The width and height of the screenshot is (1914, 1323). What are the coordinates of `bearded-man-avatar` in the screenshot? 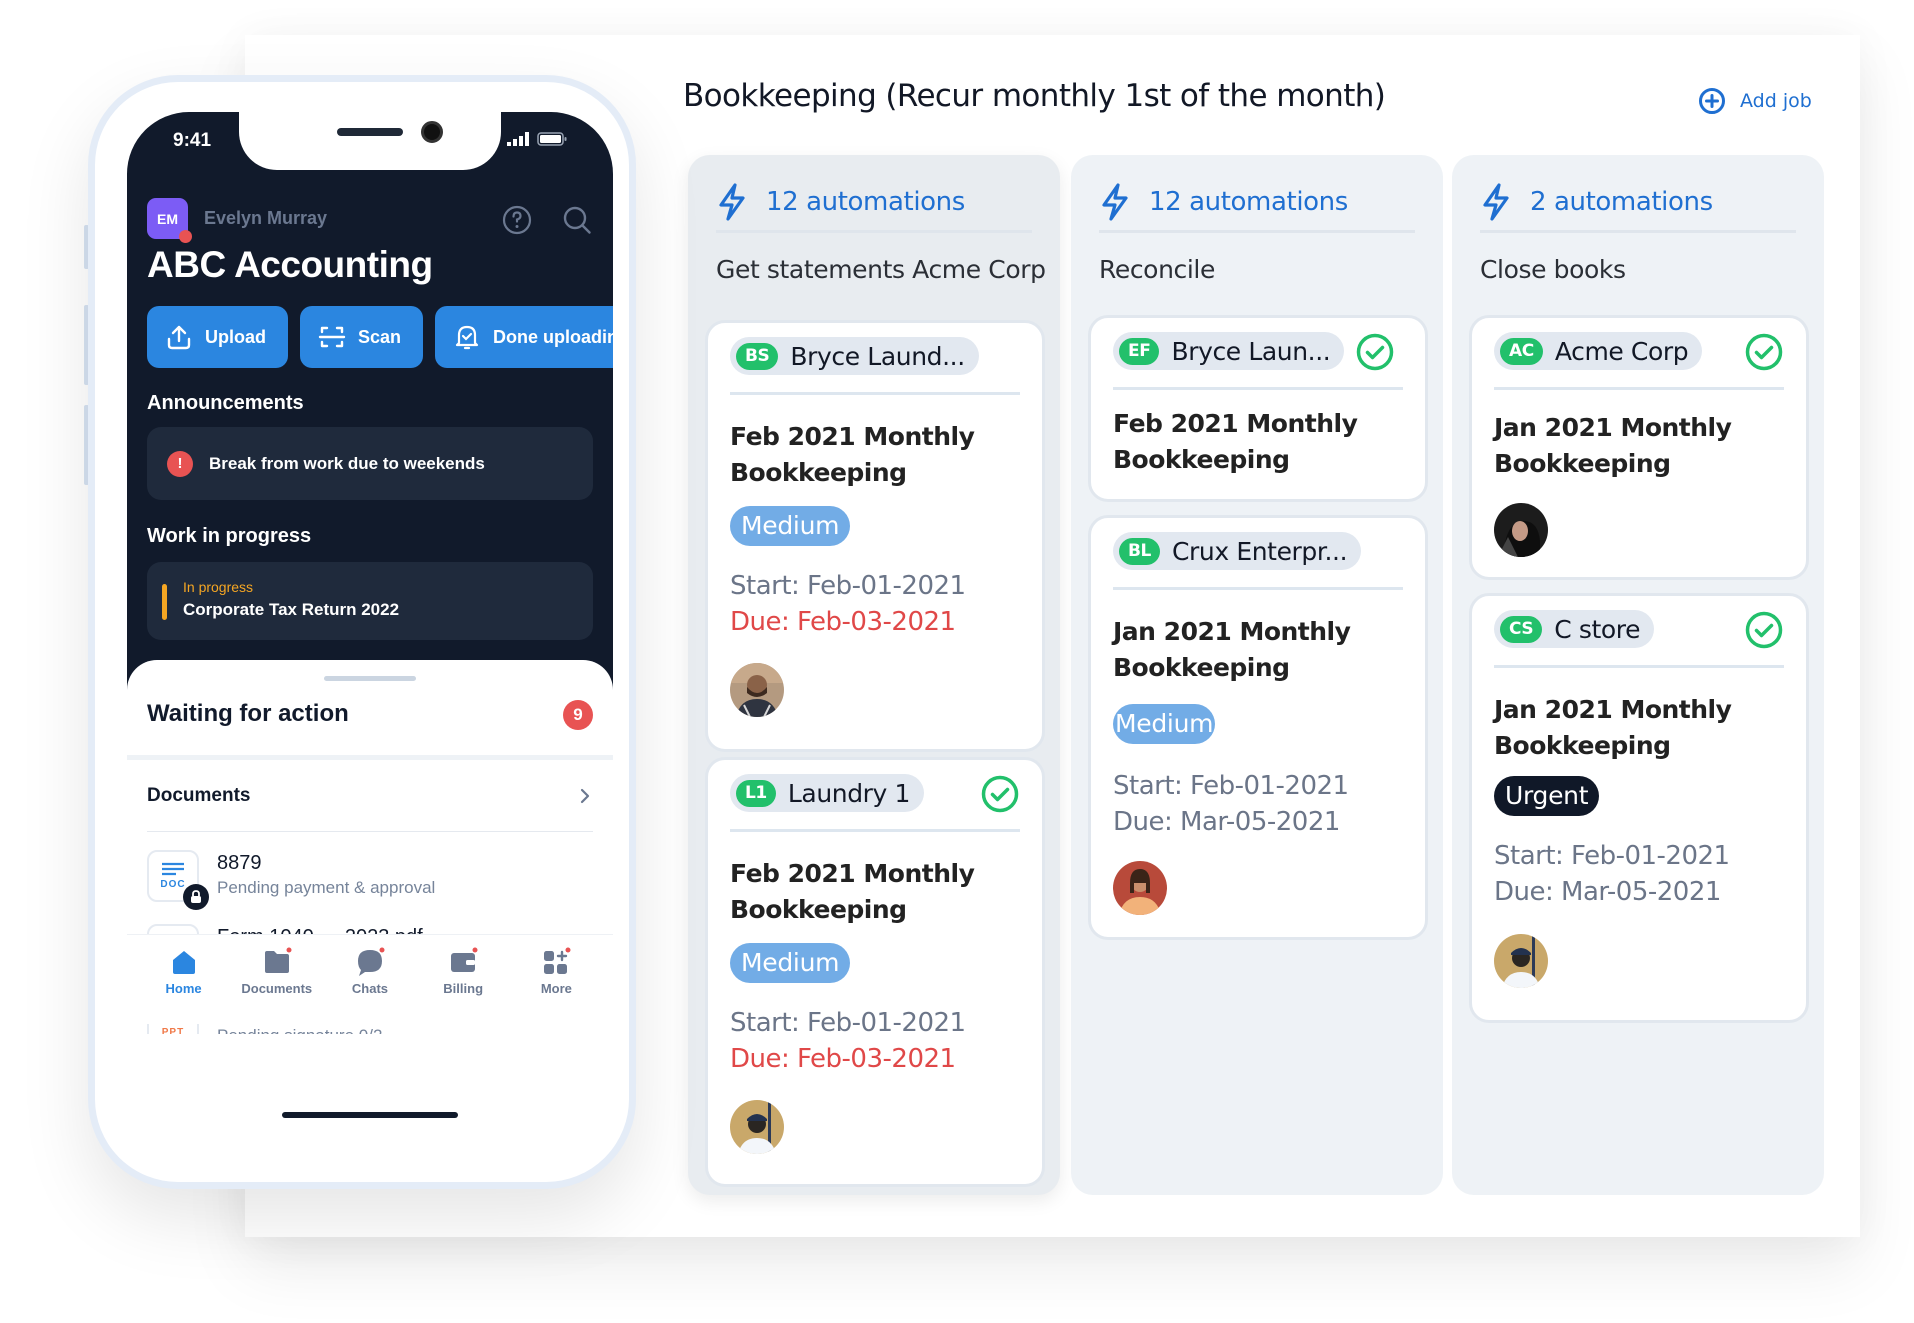 It's located at (757, 690).